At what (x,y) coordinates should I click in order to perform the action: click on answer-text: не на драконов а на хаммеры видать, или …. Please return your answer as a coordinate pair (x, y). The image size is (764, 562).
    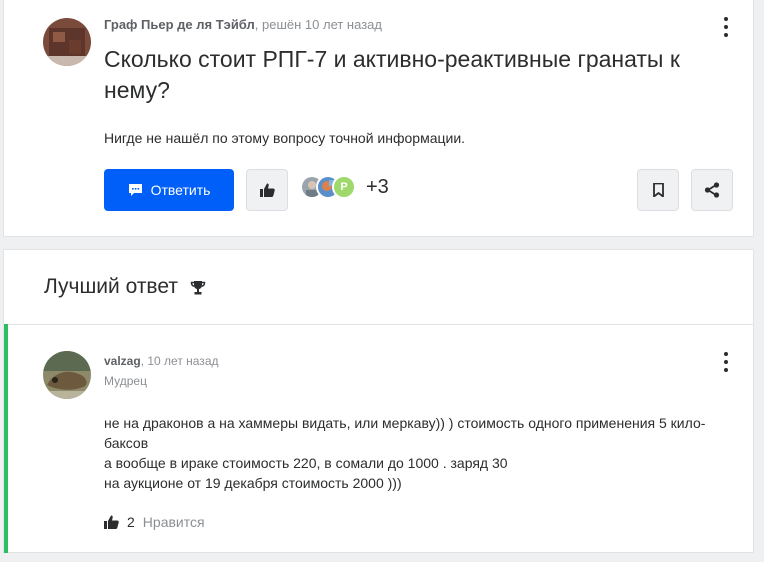
    Looking at the image, I should click on (414, 453).